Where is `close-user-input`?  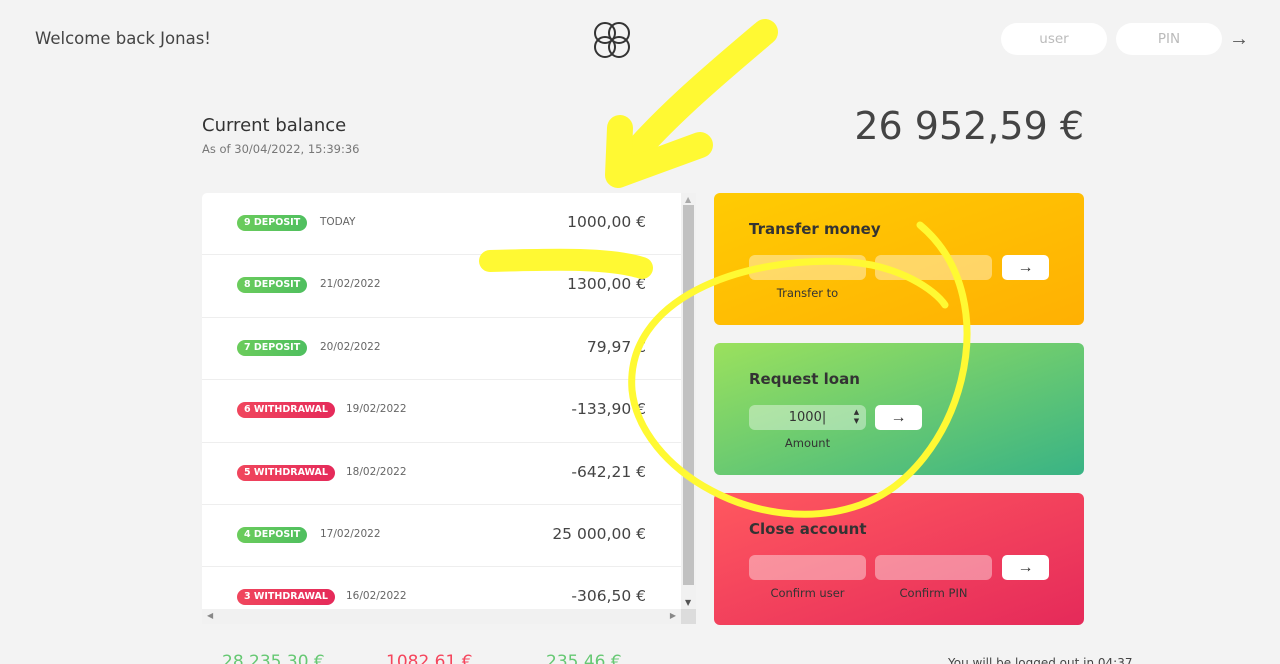 close-user-input is located at coordinates (807, 567).